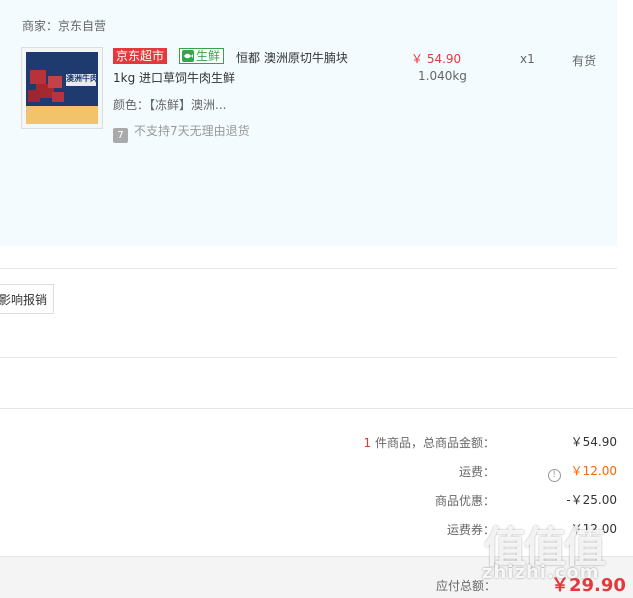 The image size is (633, 598). I want to click on shipping-value: ￥12.00, so click(593, 471).